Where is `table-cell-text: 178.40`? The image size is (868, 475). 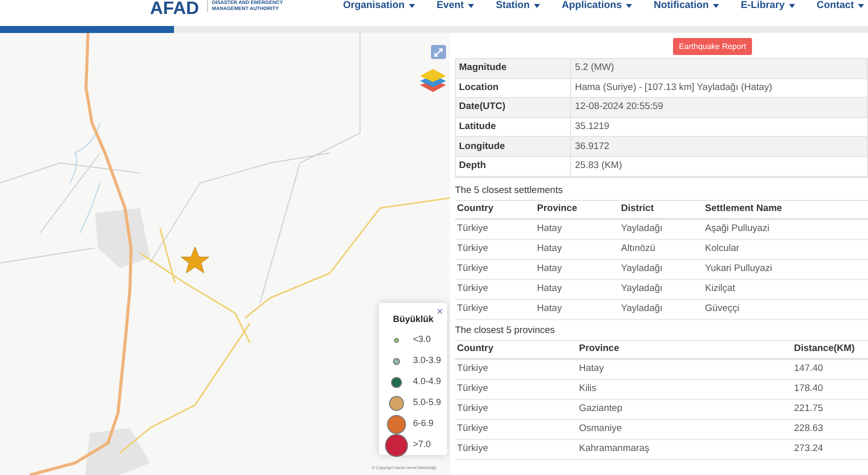 table-cell-text: 178.40 is located at coordinates (808, 389).